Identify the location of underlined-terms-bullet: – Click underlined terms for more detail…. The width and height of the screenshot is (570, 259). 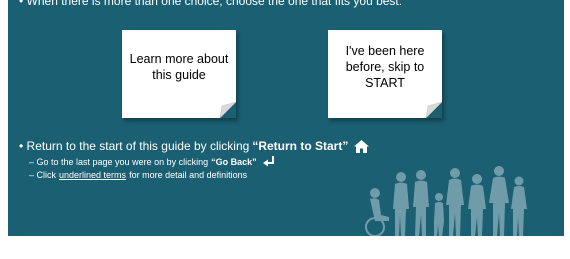
(199, 175).